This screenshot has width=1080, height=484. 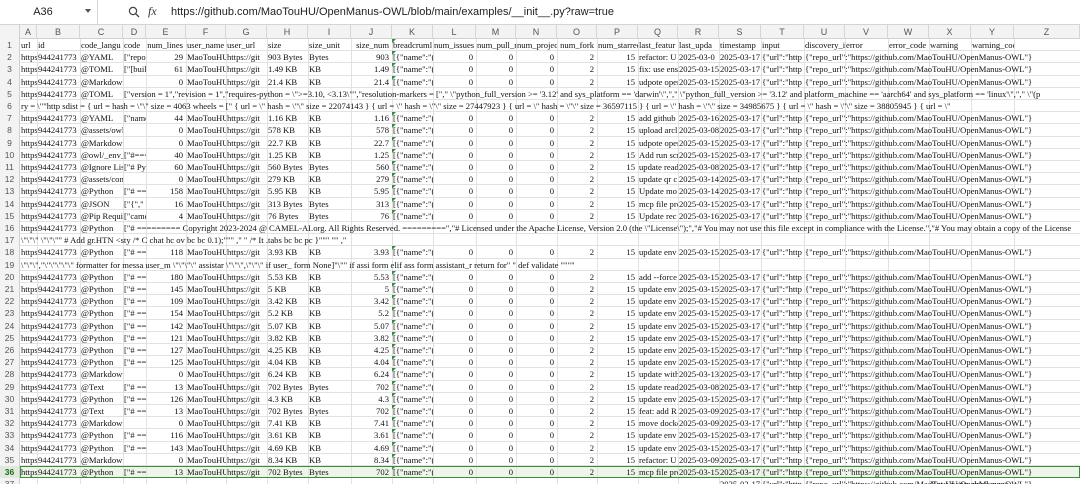 What do you see at coordinates (371, 350) in the screenshot?
I see `cell: 4.25` at bounding box center [371, 350].